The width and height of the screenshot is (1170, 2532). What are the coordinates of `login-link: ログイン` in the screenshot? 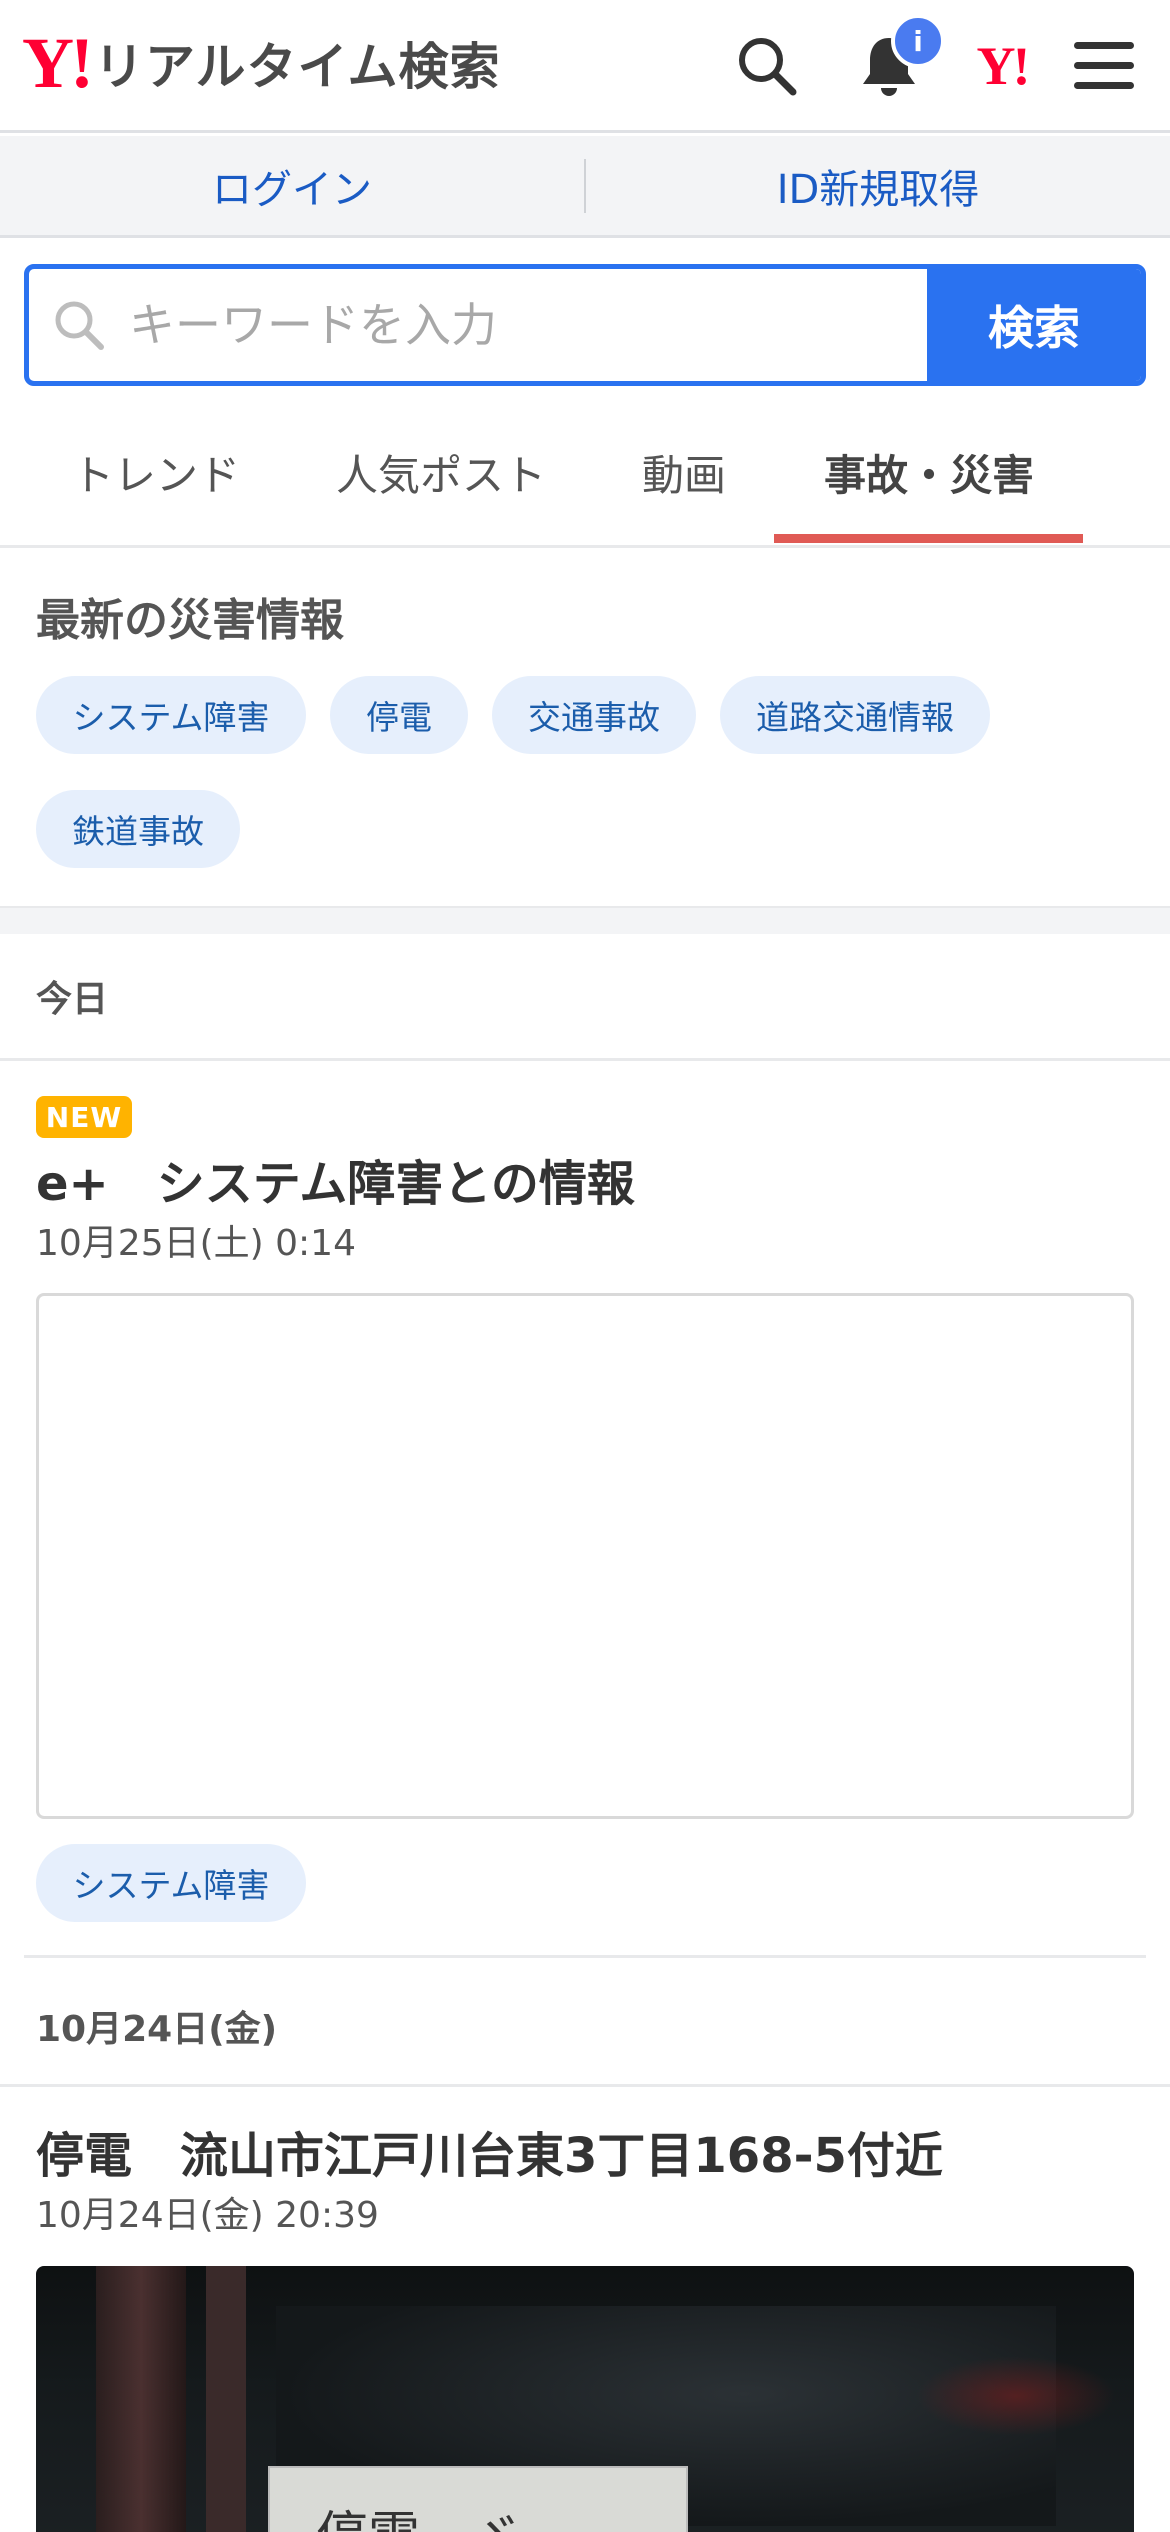 It's located at (292, 186).